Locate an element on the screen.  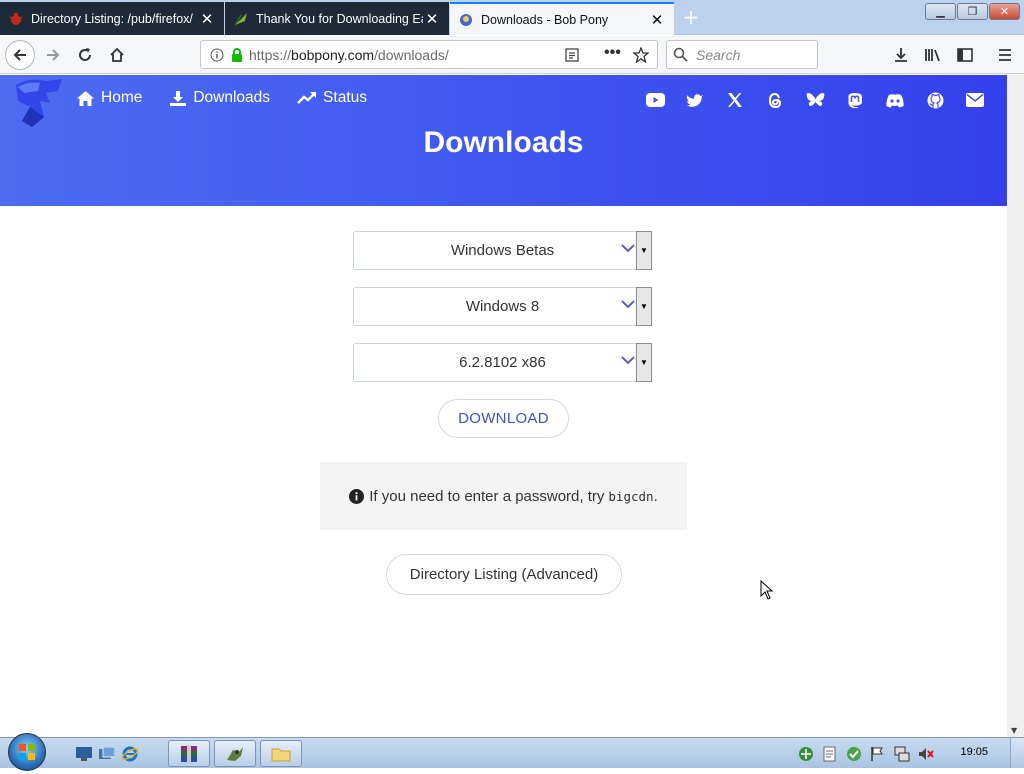
page-actions-icon: ••• is located at coordinates (612, 53).